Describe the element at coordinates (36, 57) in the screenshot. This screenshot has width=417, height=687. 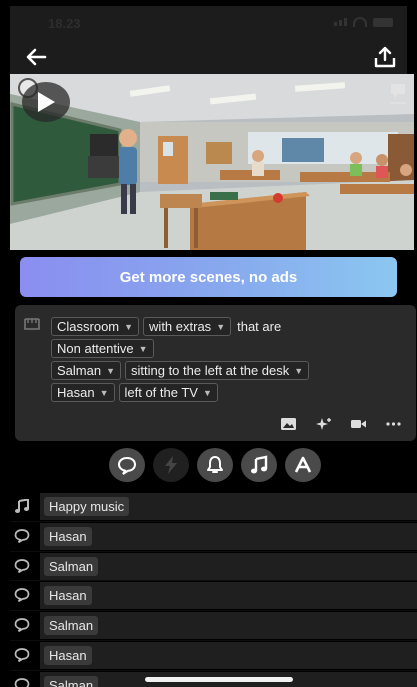
I see `back-arrow-icon` at that location.